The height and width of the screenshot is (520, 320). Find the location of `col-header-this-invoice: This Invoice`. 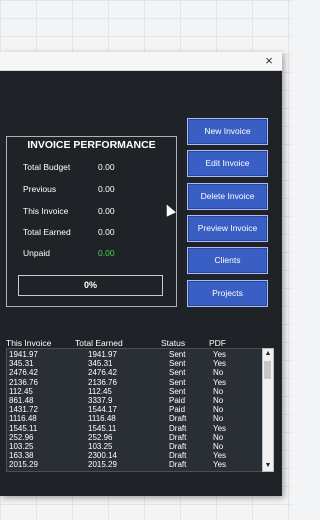

col-header-this-invoice: This Invoice is located at coordinates (28, 343).